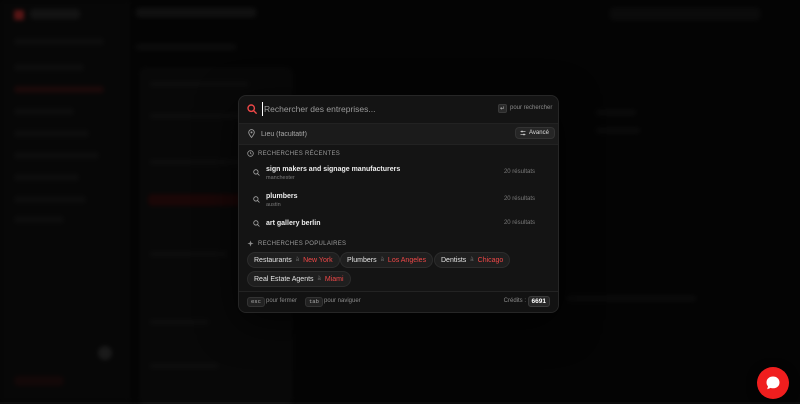 The width and height of the screenshot is (800, 404). I want to click on chat-button, so click(773, 383).